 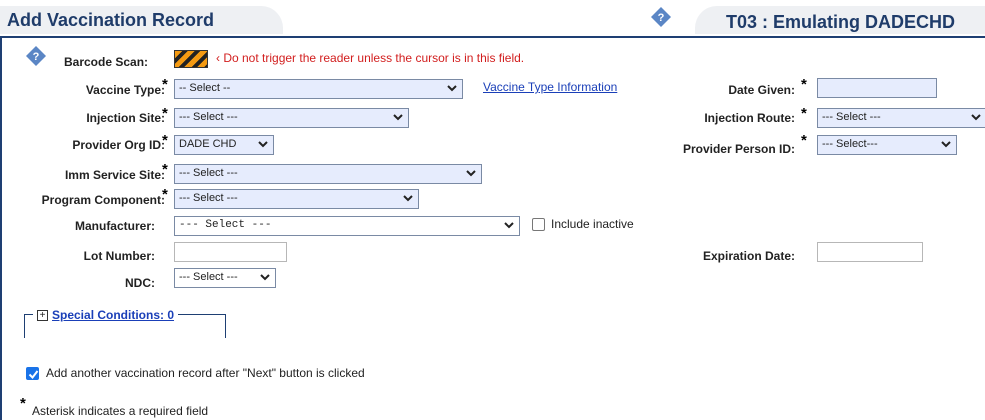 I want to click on special-conditions-section: + Special Conditions: 0, so click(x=125, y=321).